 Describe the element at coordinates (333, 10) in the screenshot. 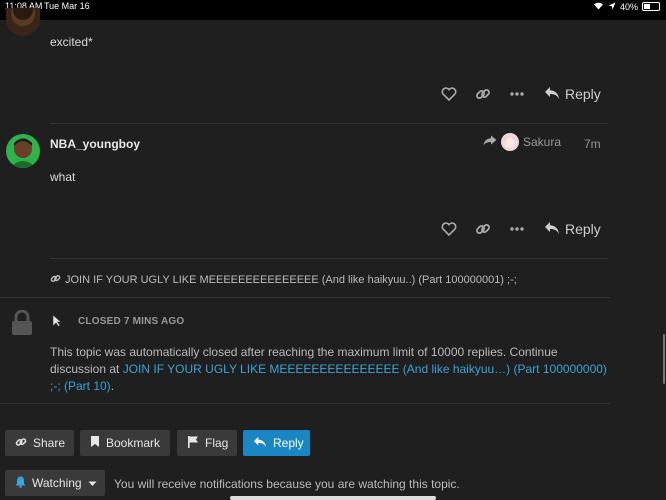

I see `status-bar: 11:08 AM Tue Mar 16 40%` at that location.